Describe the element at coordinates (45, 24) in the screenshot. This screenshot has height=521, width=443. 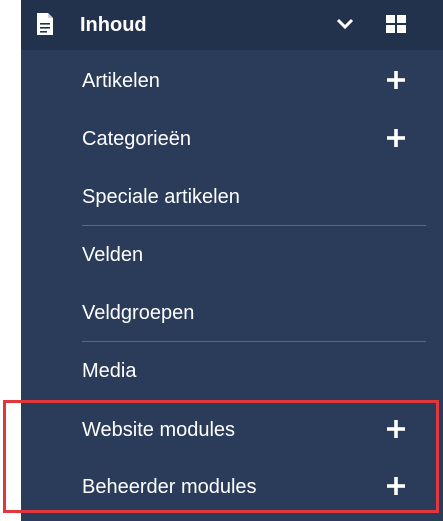
I see `document-icon` at that location.